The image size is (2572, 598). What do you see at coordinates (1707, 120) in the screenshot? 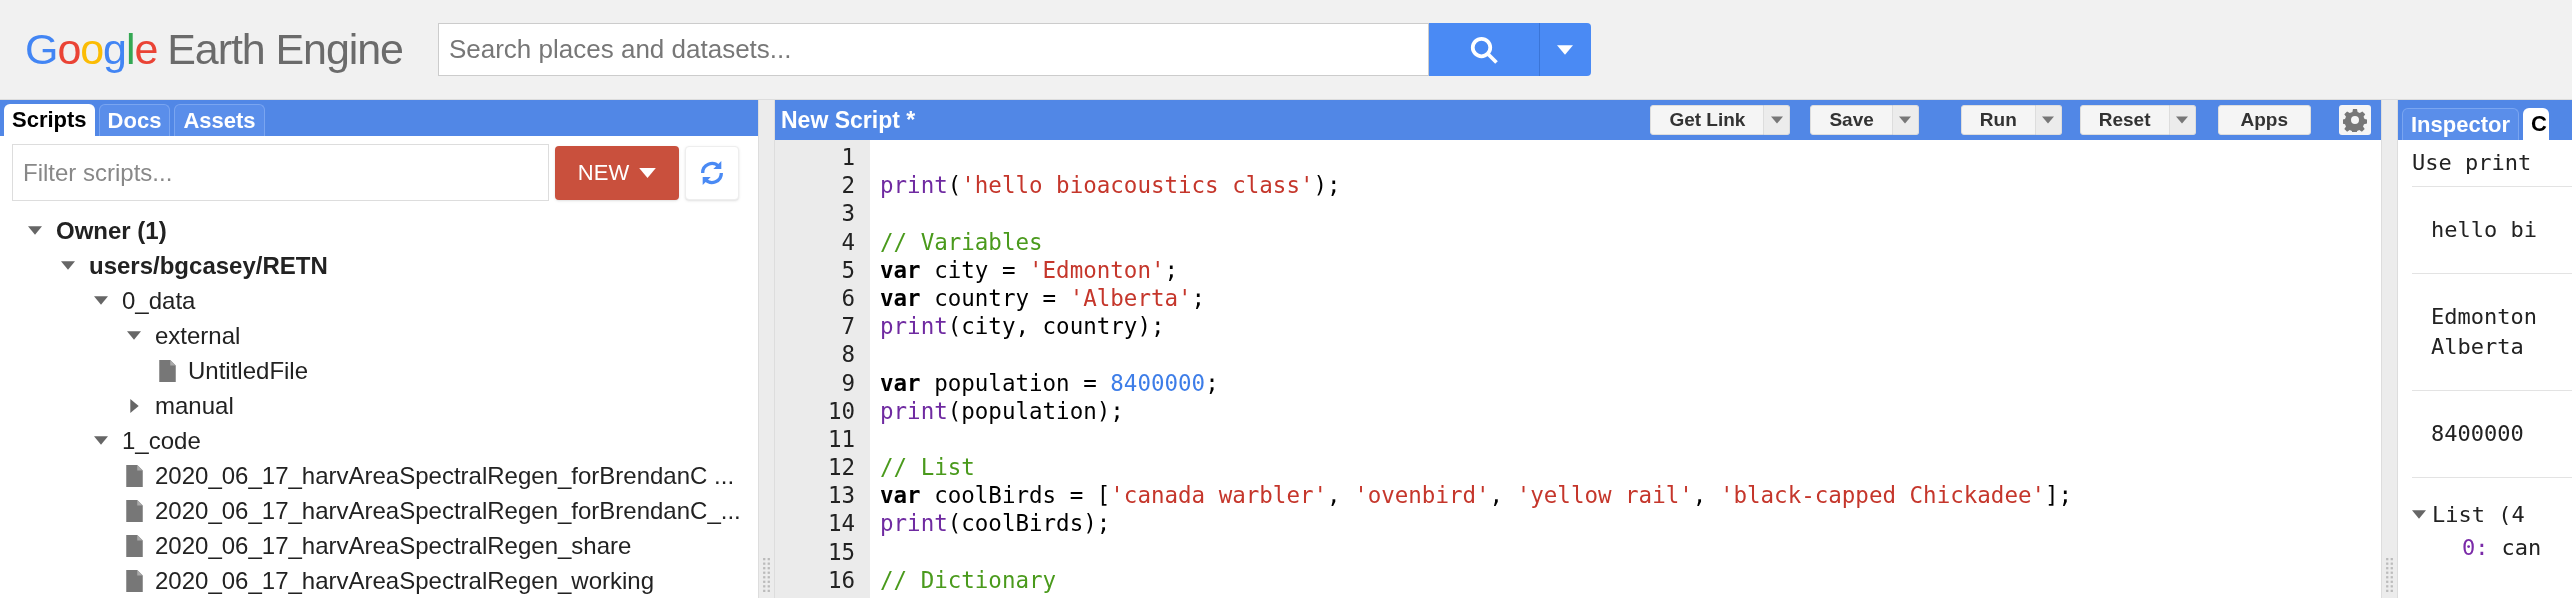
I see `toolbar-button: Get Link` at bounding box center [1707, 120].